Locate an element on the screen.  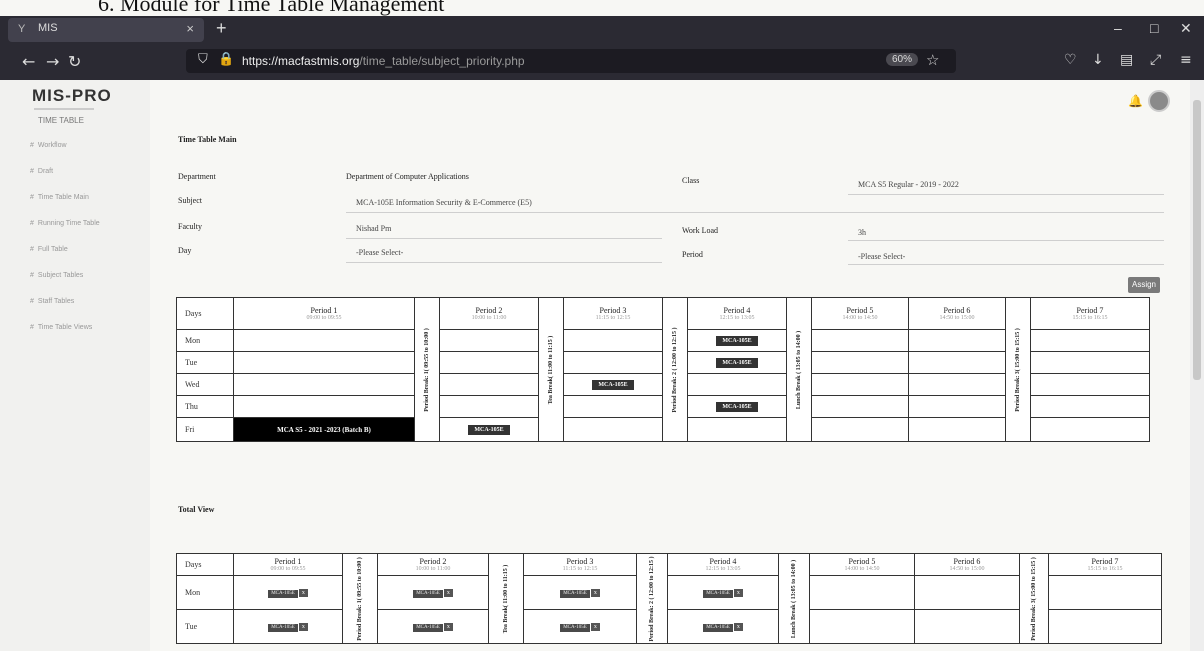
sidebar-item-running-time-table: # Running Time Table is located at coordinates (65, 223).